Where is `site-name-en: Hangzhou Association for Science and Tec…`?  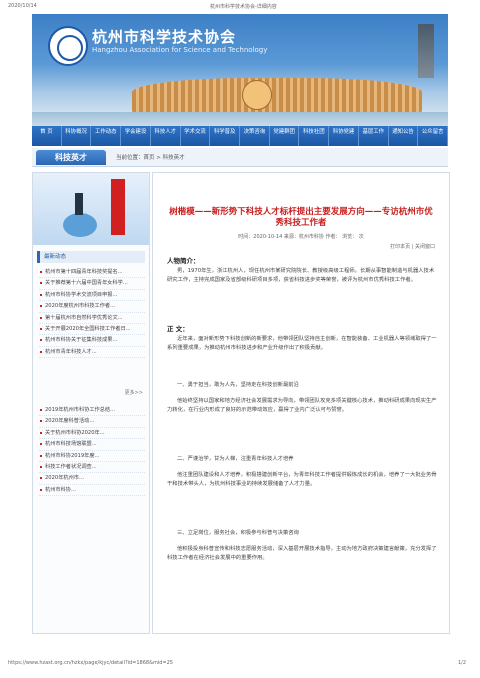 site-name-en: Hangzhou Association for Science and Tec… is located at coordinates (180, 50).